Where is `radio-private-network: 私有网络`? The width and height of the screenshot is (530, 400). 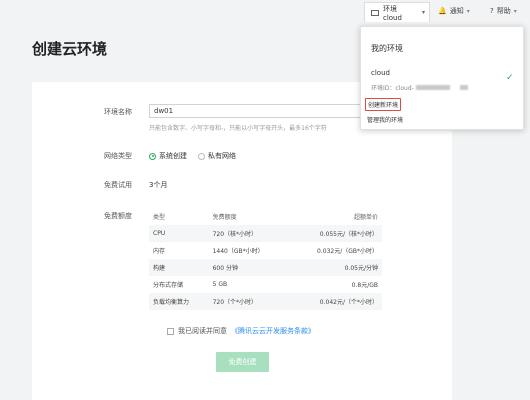
radio-private-network: 私有网络 is located at coordinates (217, 156).